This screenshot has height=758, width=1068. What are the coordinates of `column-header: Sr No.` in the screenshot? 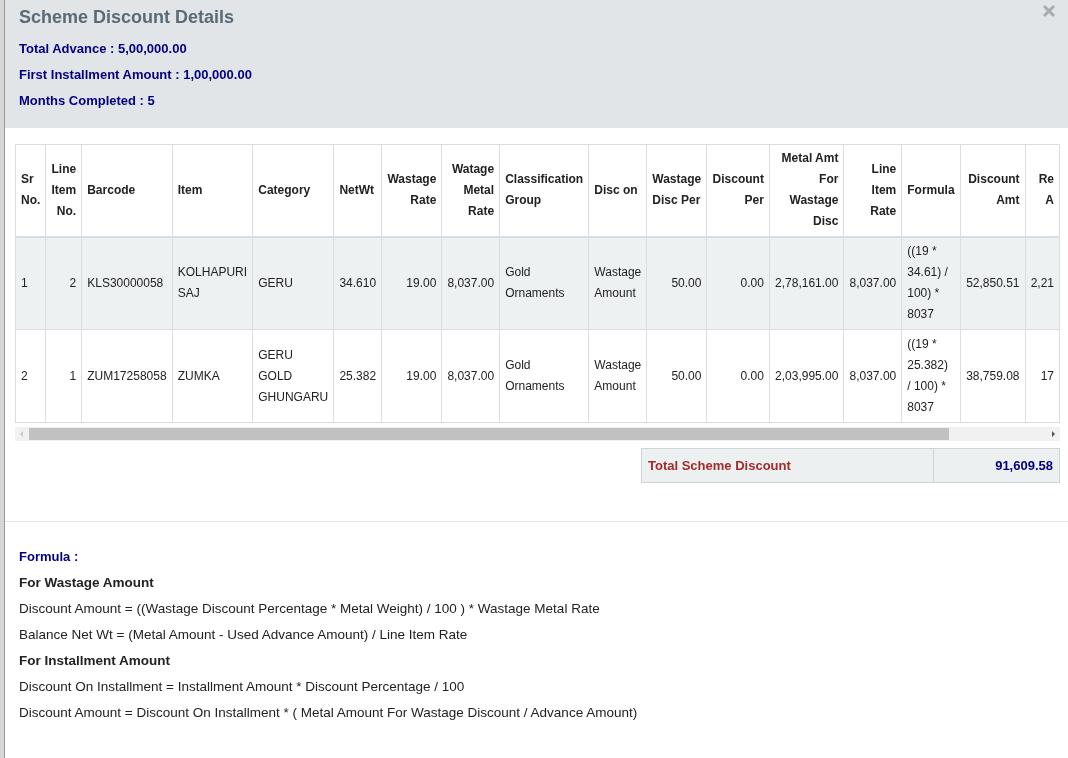 It's located at (30, 190).